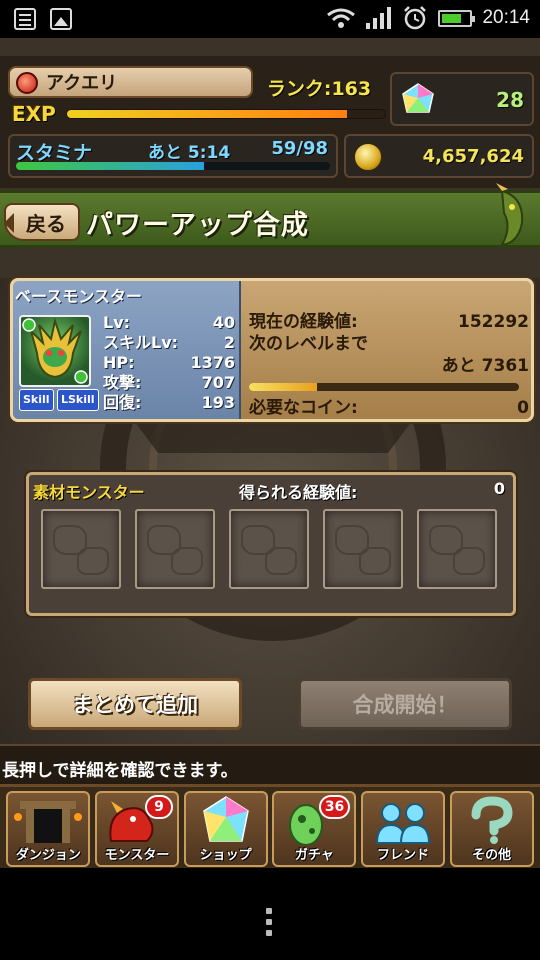 This screenshot has width=540, height=960. I want to click on gallery-icon, so click(61, 19).